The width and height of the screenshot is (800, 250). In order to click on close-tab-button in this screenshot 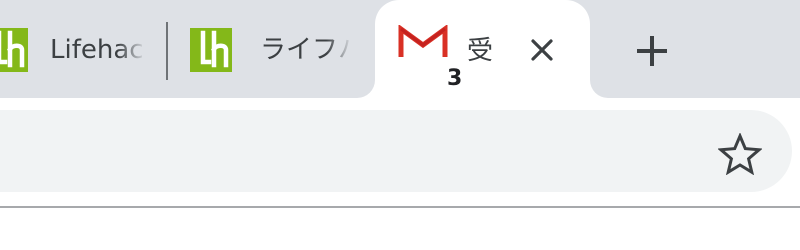, I will do `click(542, 50)`.